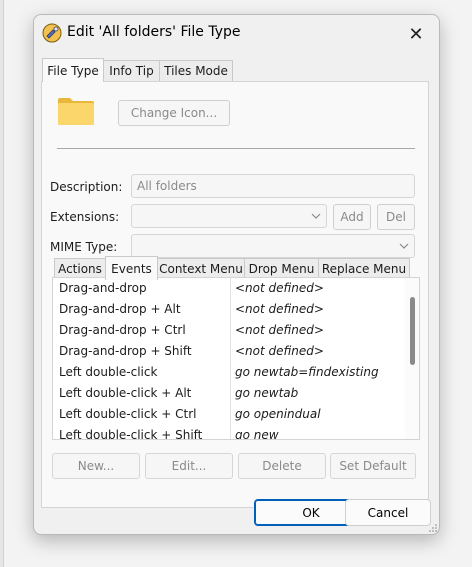  I want to click on background-window-edge, so click(2, 283).